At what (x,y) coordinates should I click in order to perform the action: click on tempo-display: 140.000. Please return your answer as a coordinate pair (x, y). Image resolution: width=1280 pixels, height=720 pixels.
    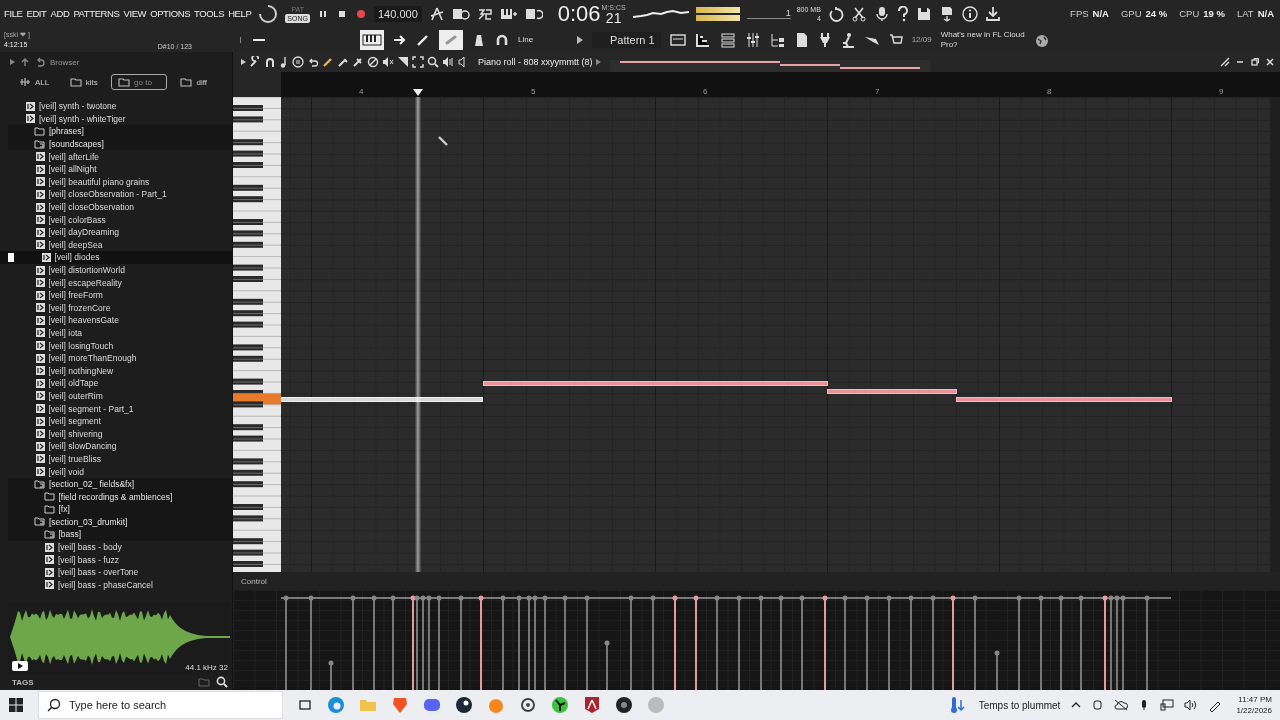
    Looking at the image, I should click on (398, 13).